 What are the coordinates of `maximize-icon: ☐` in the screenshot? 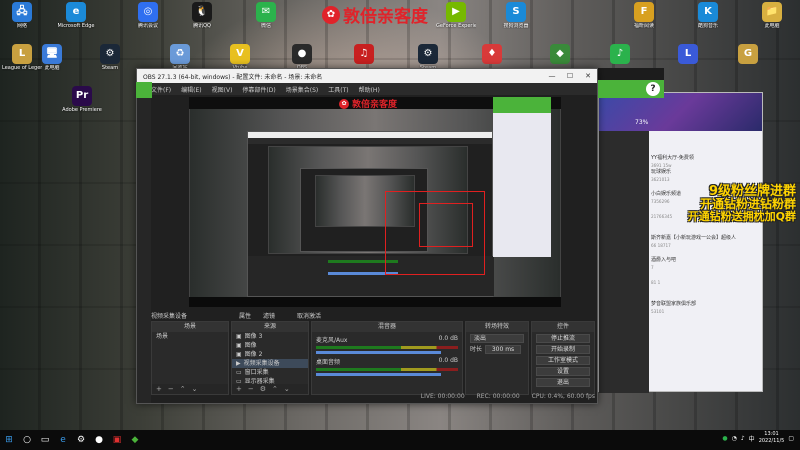 It's located at (570, 76).